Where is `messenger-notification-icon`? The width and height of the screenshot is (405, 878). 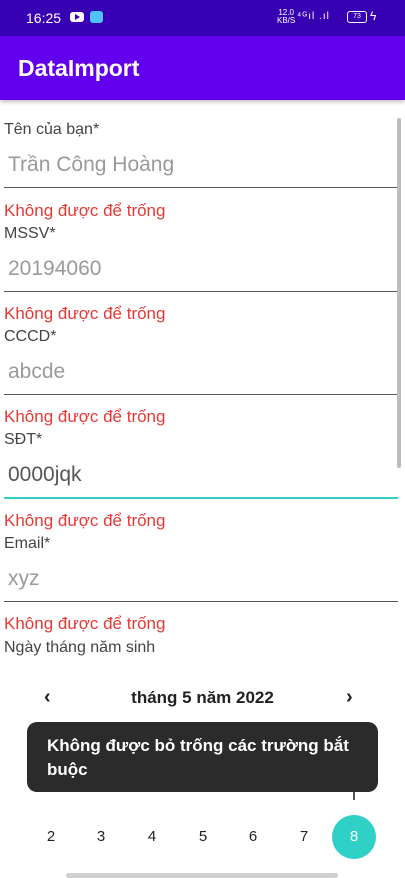
messenger-notification-icon is located at coordinates (96, 17).